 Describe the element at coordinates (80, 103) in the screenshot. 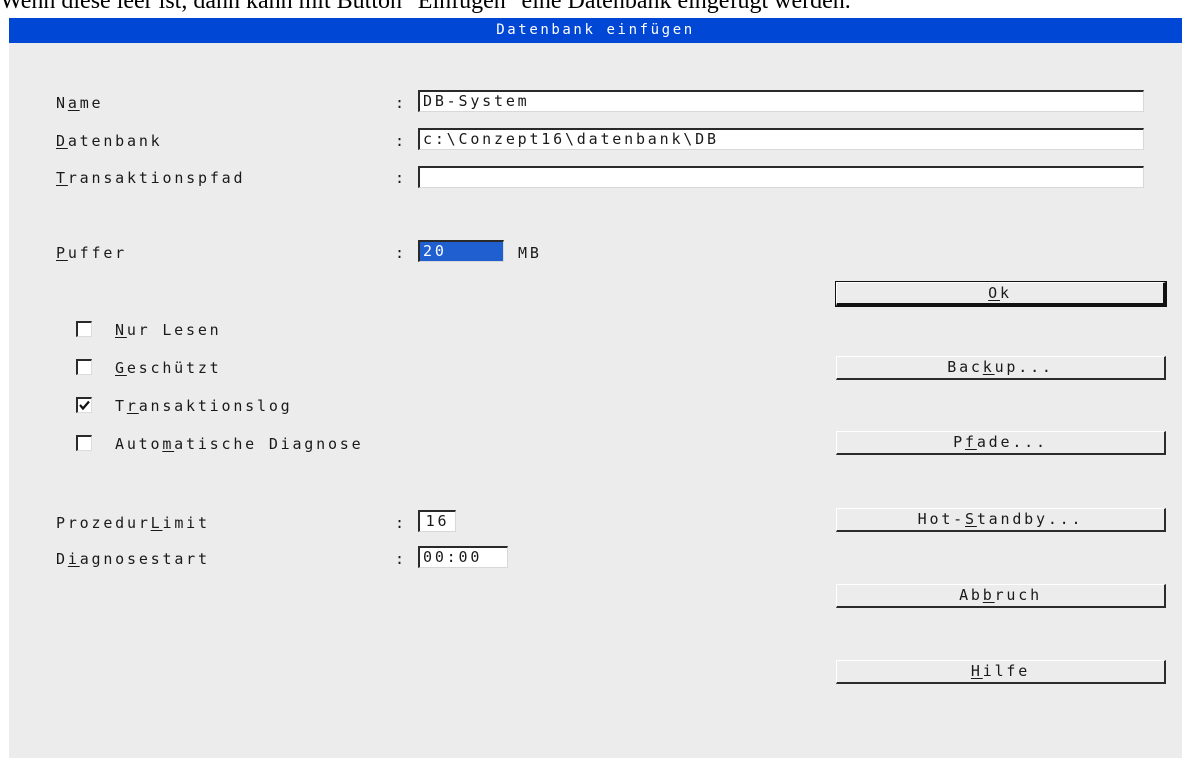

I see `name-label: Name` at that location.